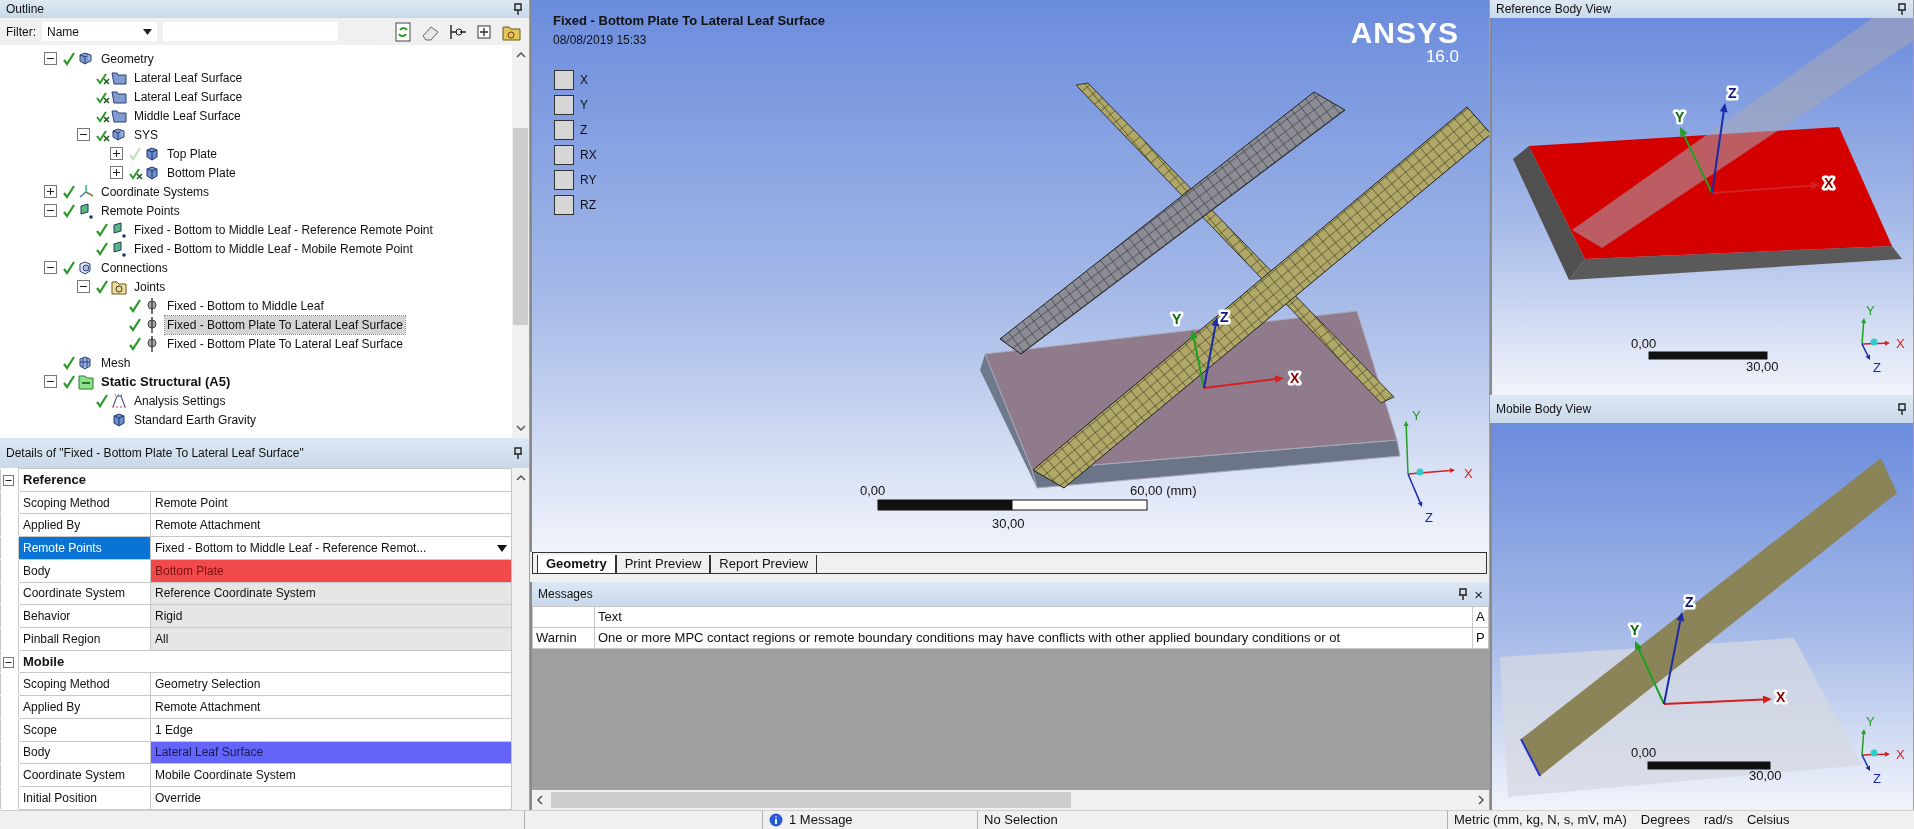 Image resolution: width=1914 pixels, height=829 pixels. I want to click on view-tab: Report Preview, so click(764, 564).